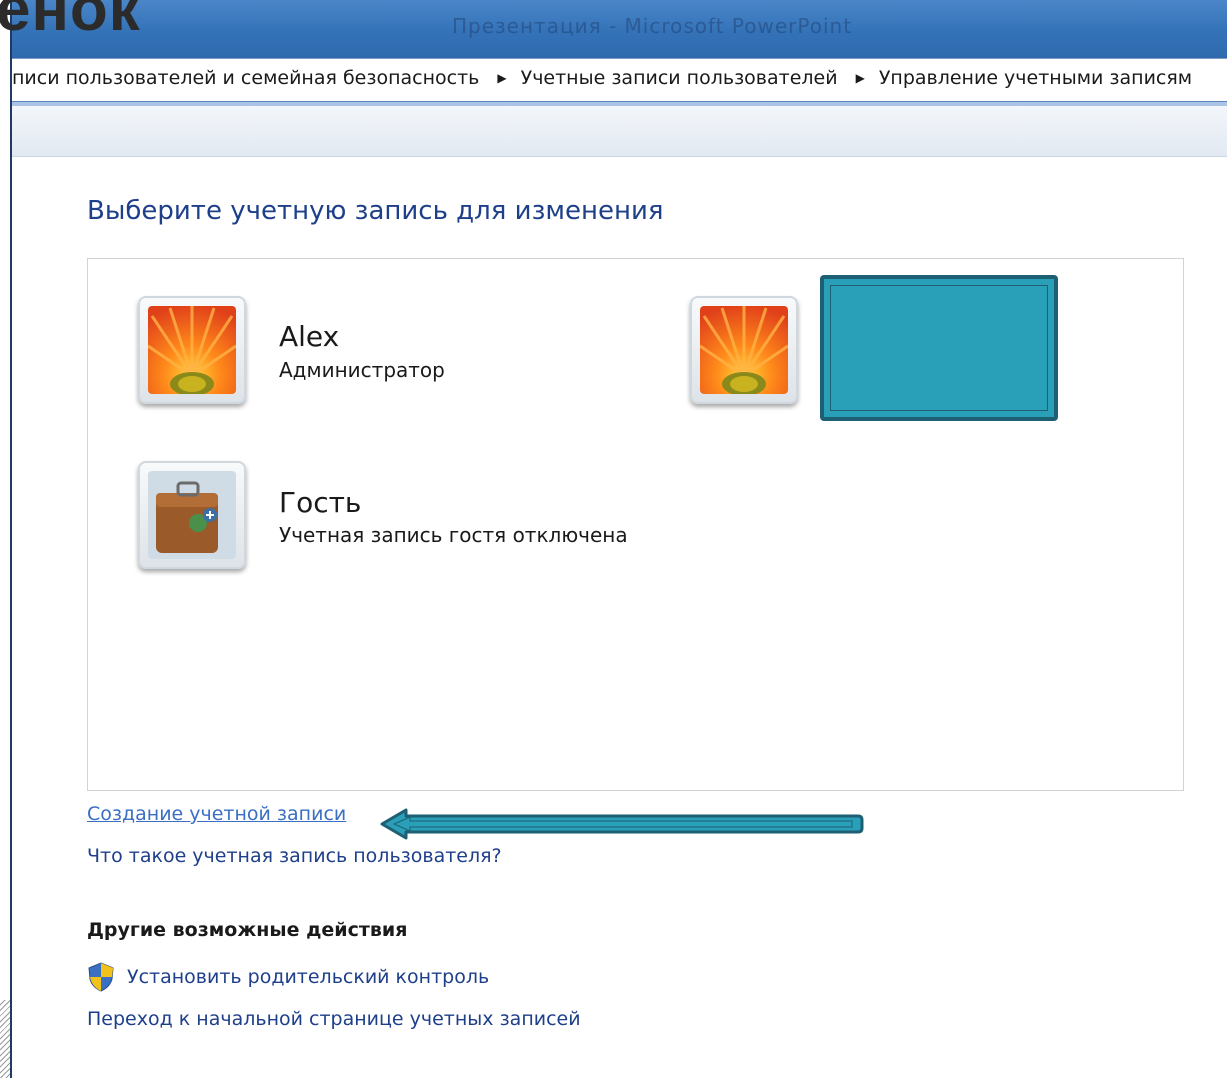  I want to click on parental-control-link: Установить родительский контроль, so click(308, 977).